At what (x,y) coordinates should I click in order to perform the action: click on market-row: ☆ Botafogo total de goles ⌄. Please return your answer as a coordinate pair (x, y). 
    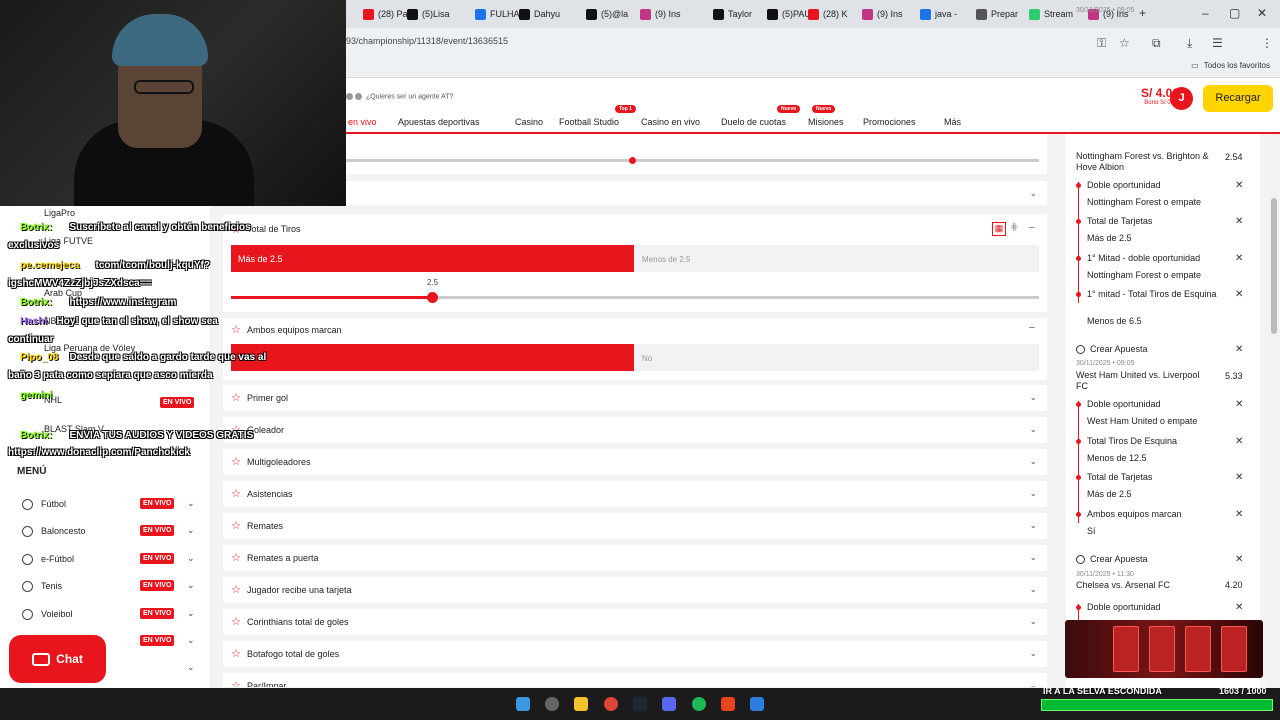
    Looking at the image, I should click on (635, 654).